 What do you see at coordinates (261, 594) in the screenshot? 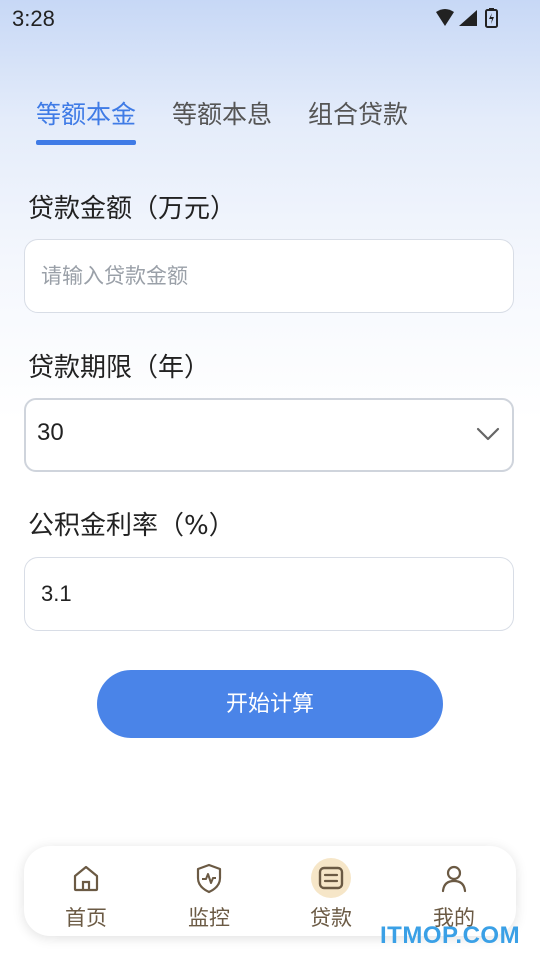
I see `rate-input` at bounding box center [261, 594].